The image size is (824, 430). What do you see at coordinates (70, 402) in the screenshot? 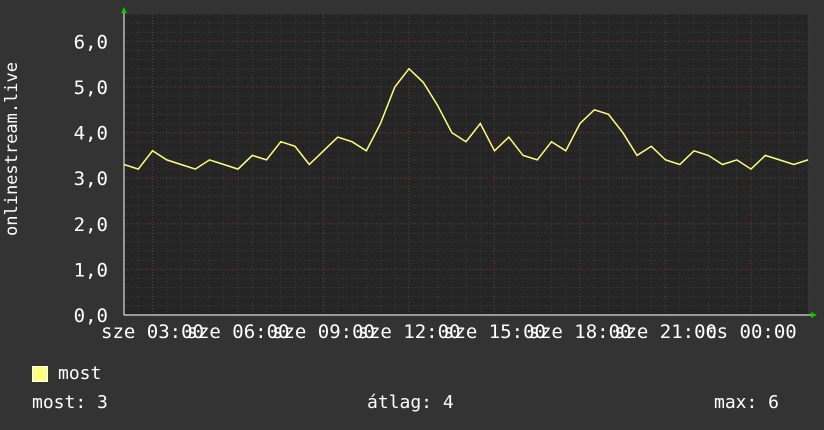
I see `stat-current: most: 3` at bounding box center [70, 402].